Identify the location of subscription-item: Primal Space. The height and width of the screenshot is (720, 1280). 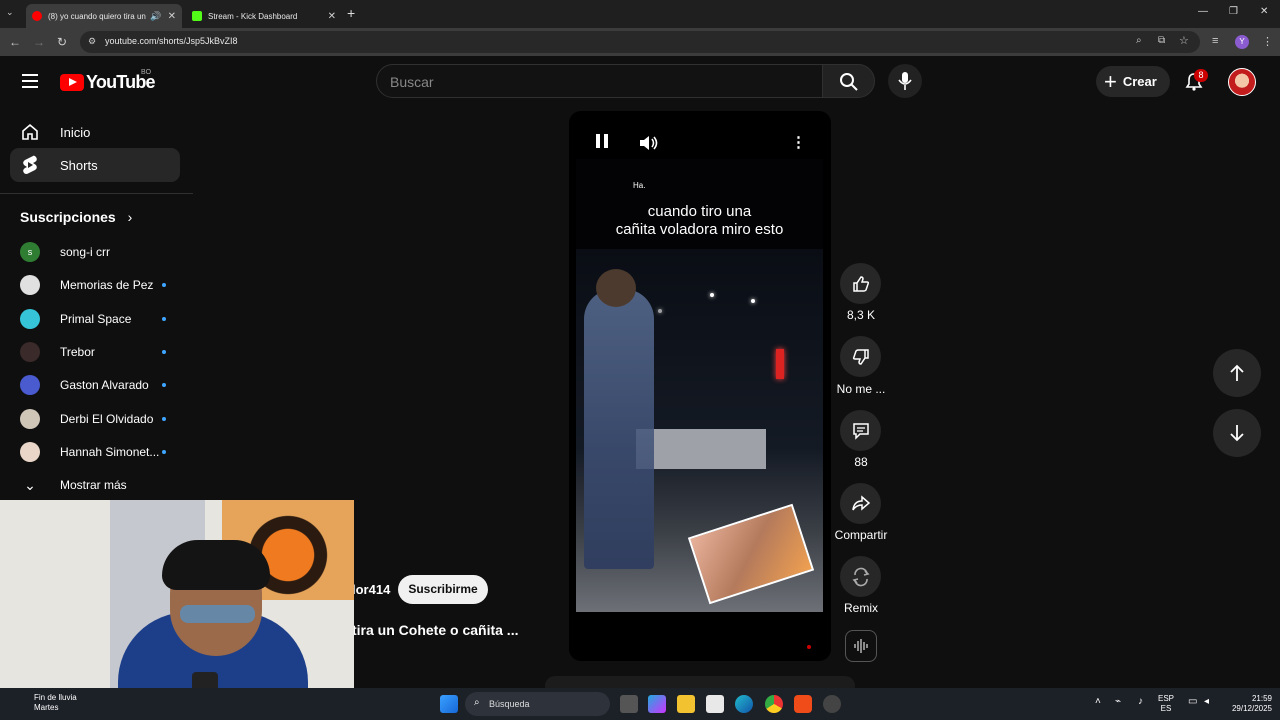
(100, 319).